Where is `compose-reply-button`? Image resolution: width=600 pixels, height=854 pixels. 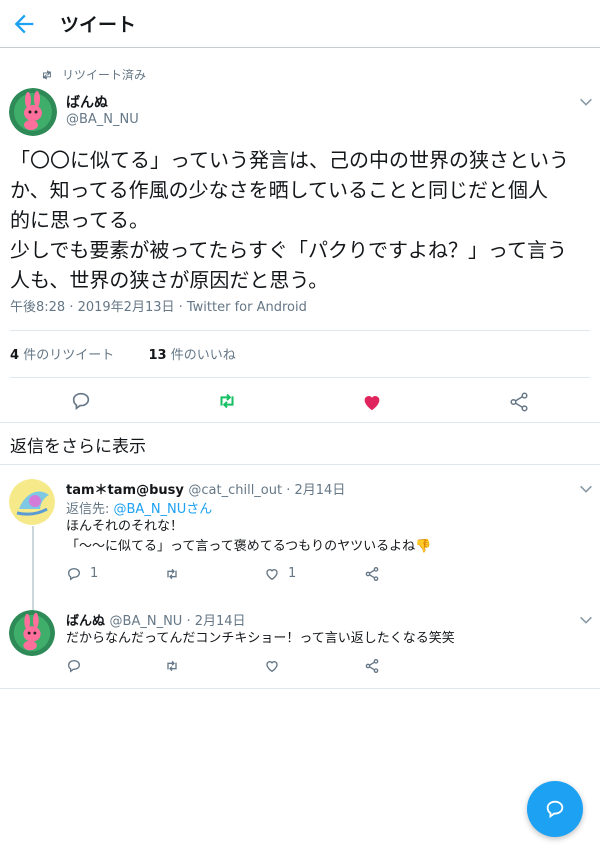
compose-reply-button is located at coordinates (555, 809).